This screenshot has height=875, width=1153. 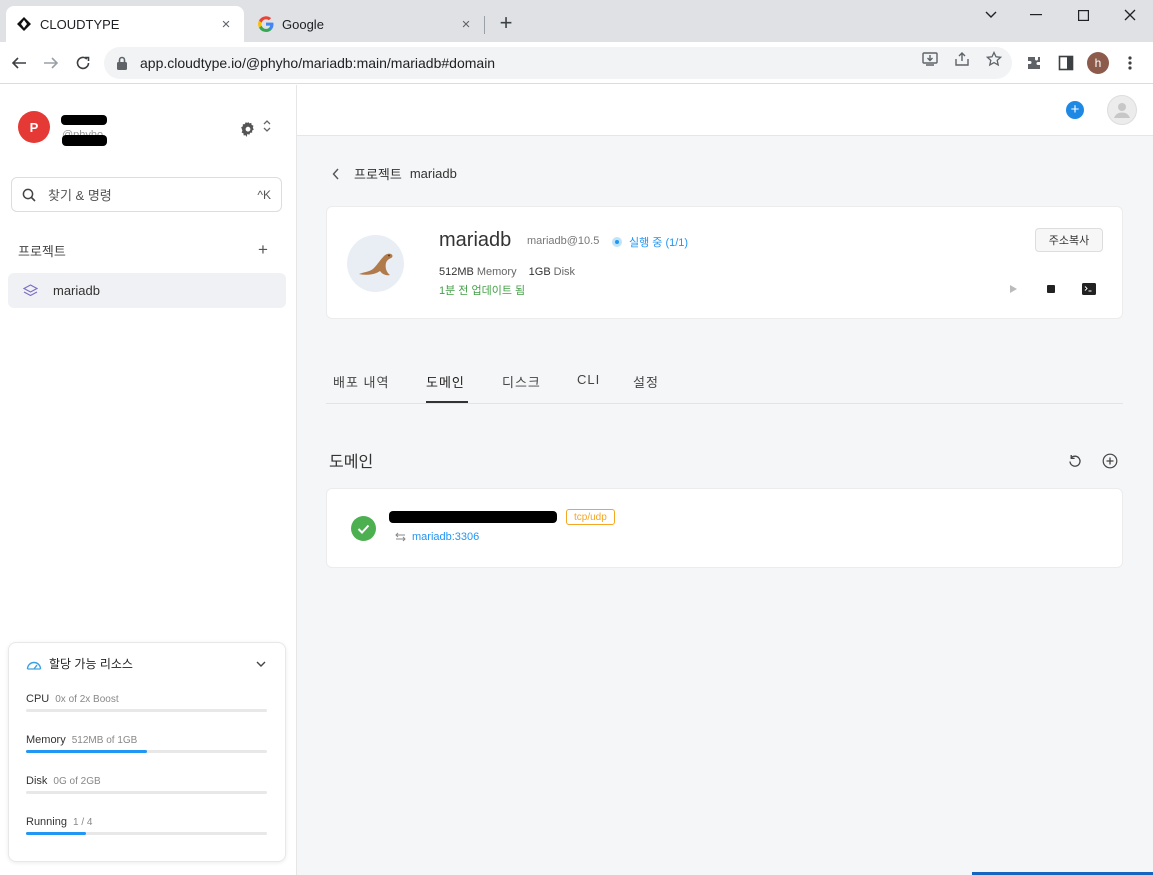 I want to click on tab-title: CLOUDTYPE, so click(x=80, y=24).